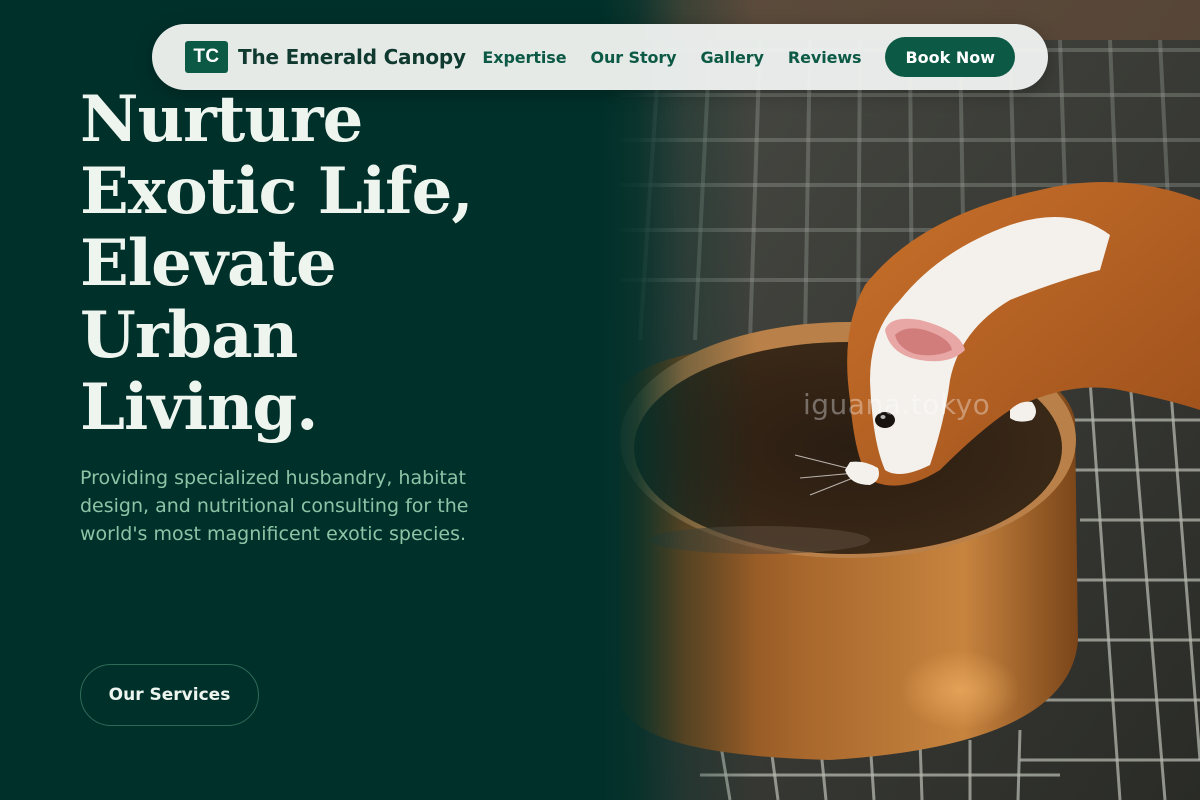  Describe the element at coordinates (169, 695) in the screenshot. I see `our-services-button: Our Services` at that location.